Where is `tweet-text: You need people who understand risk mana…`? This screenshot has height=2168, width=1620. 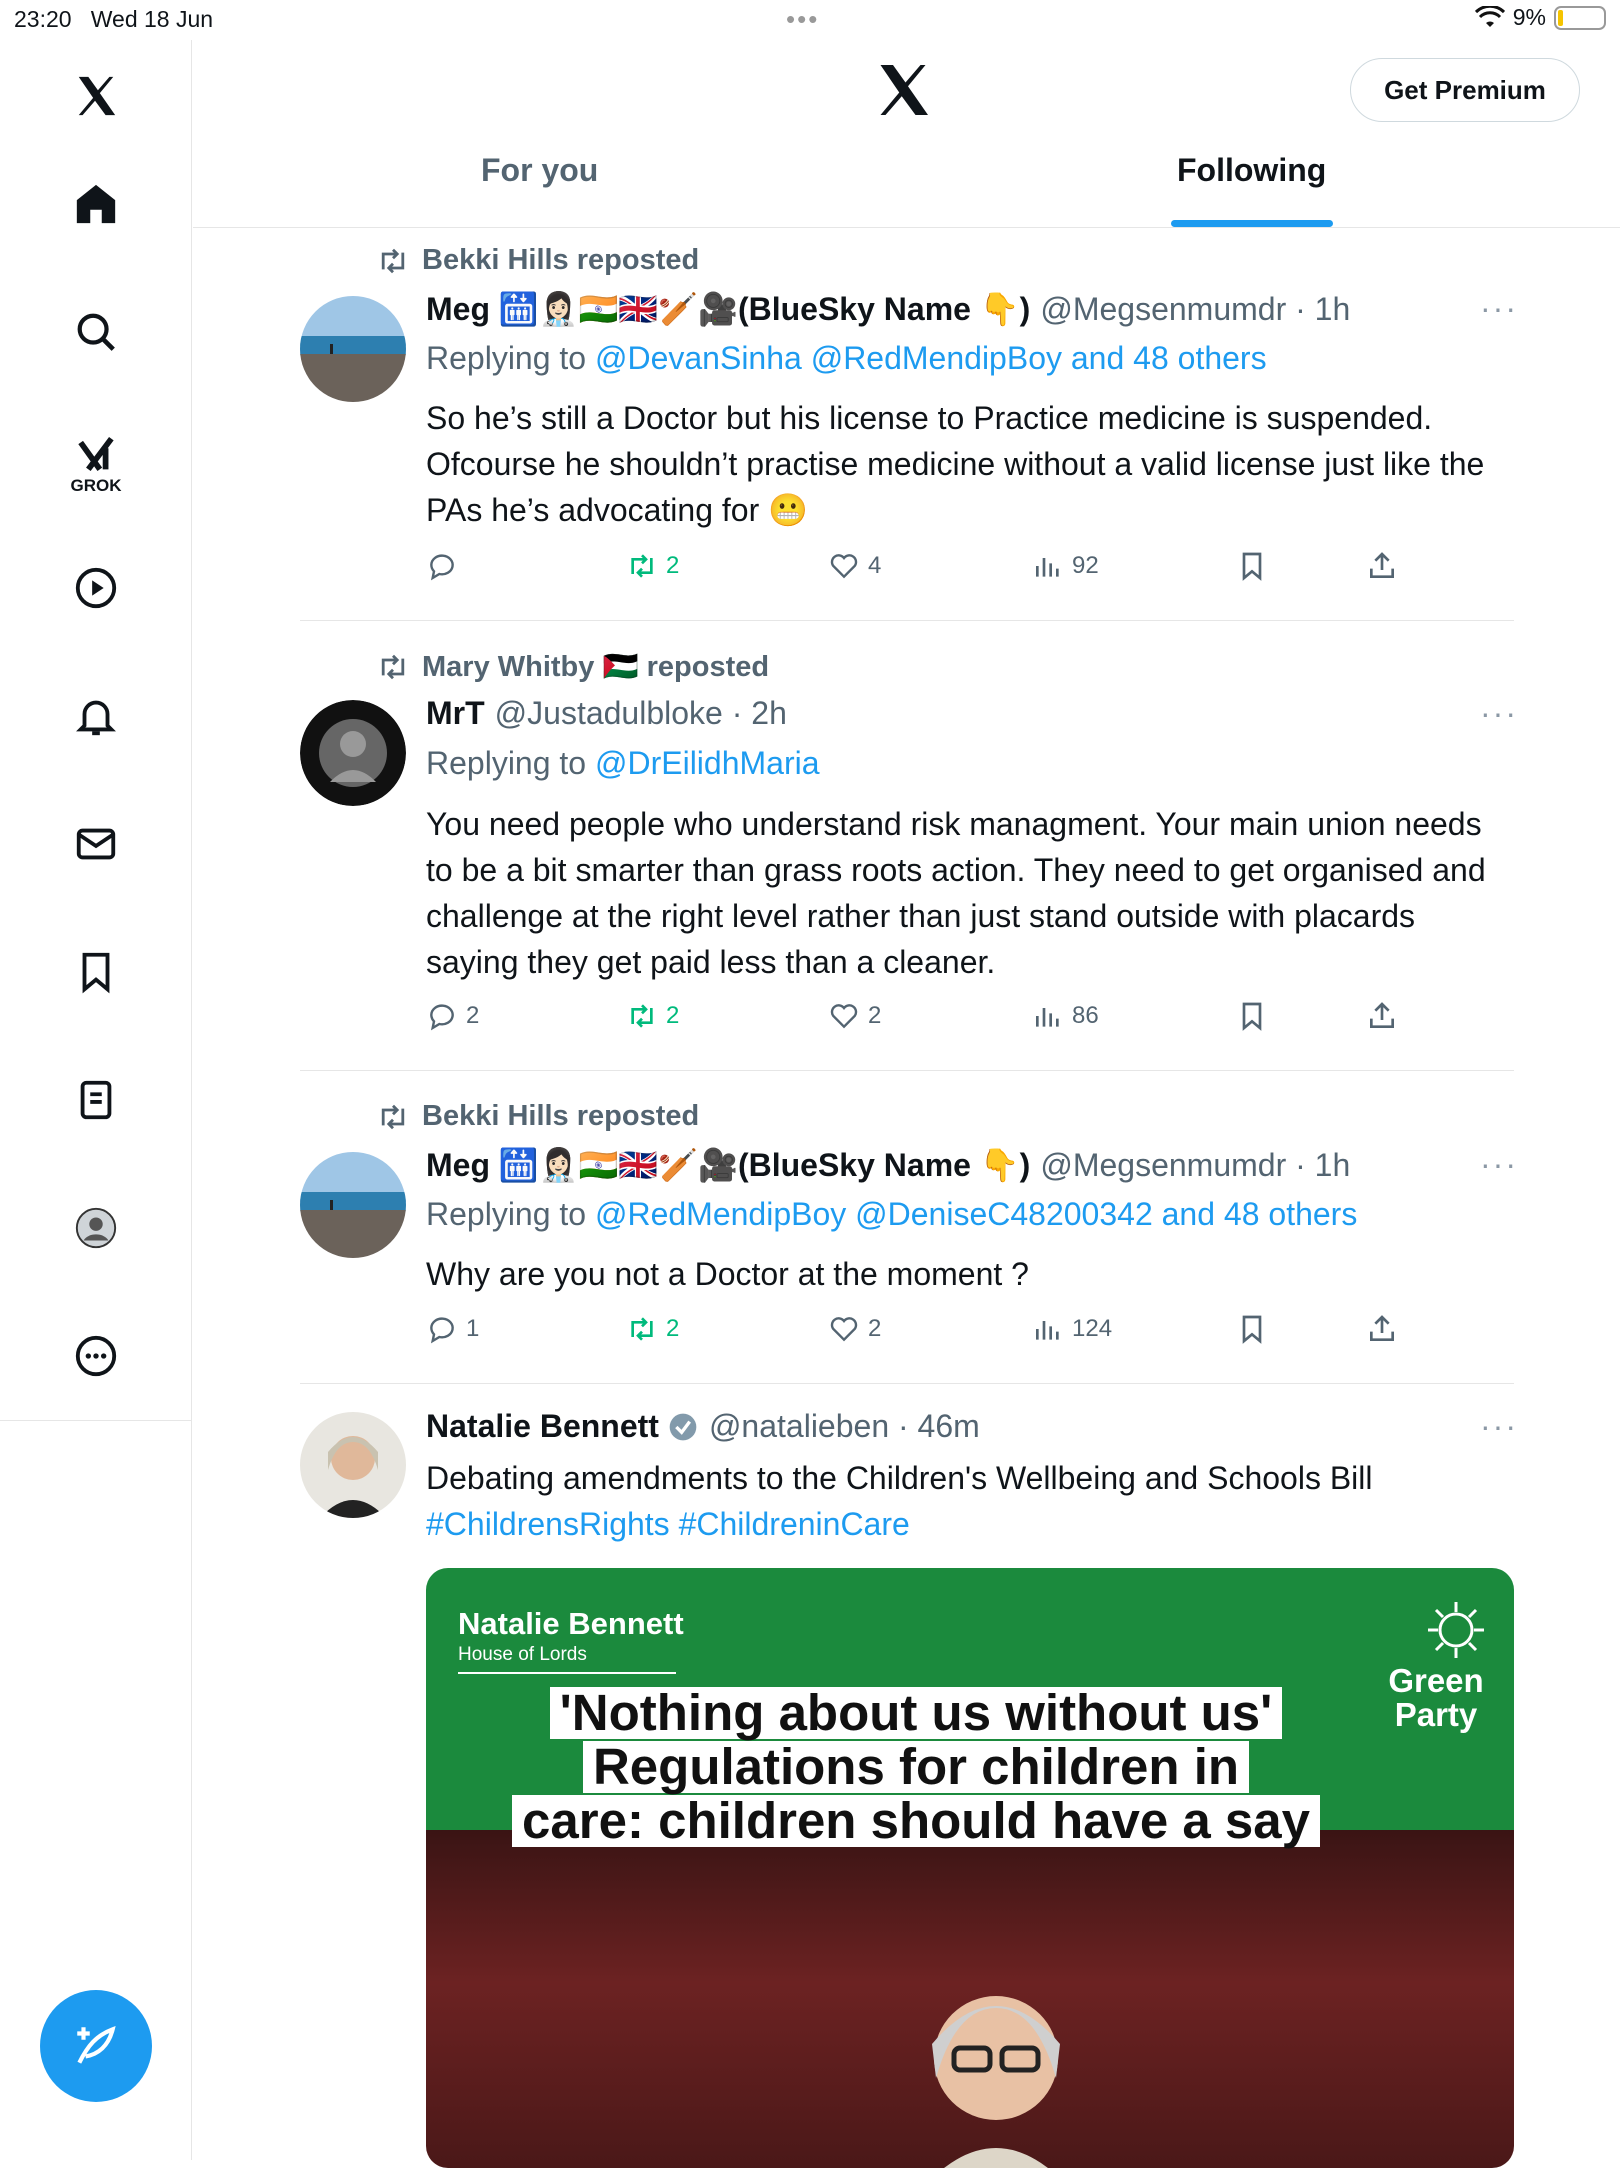
tweet-text: You need people who understand risk mana… is located at coordinates (956, 893).